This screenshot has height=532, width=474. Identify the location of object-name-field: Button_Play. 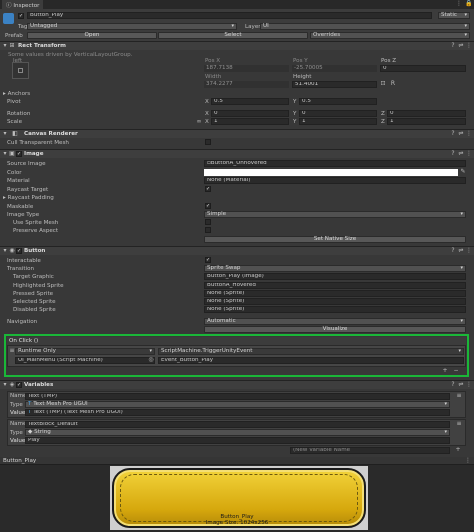
(229, 15).